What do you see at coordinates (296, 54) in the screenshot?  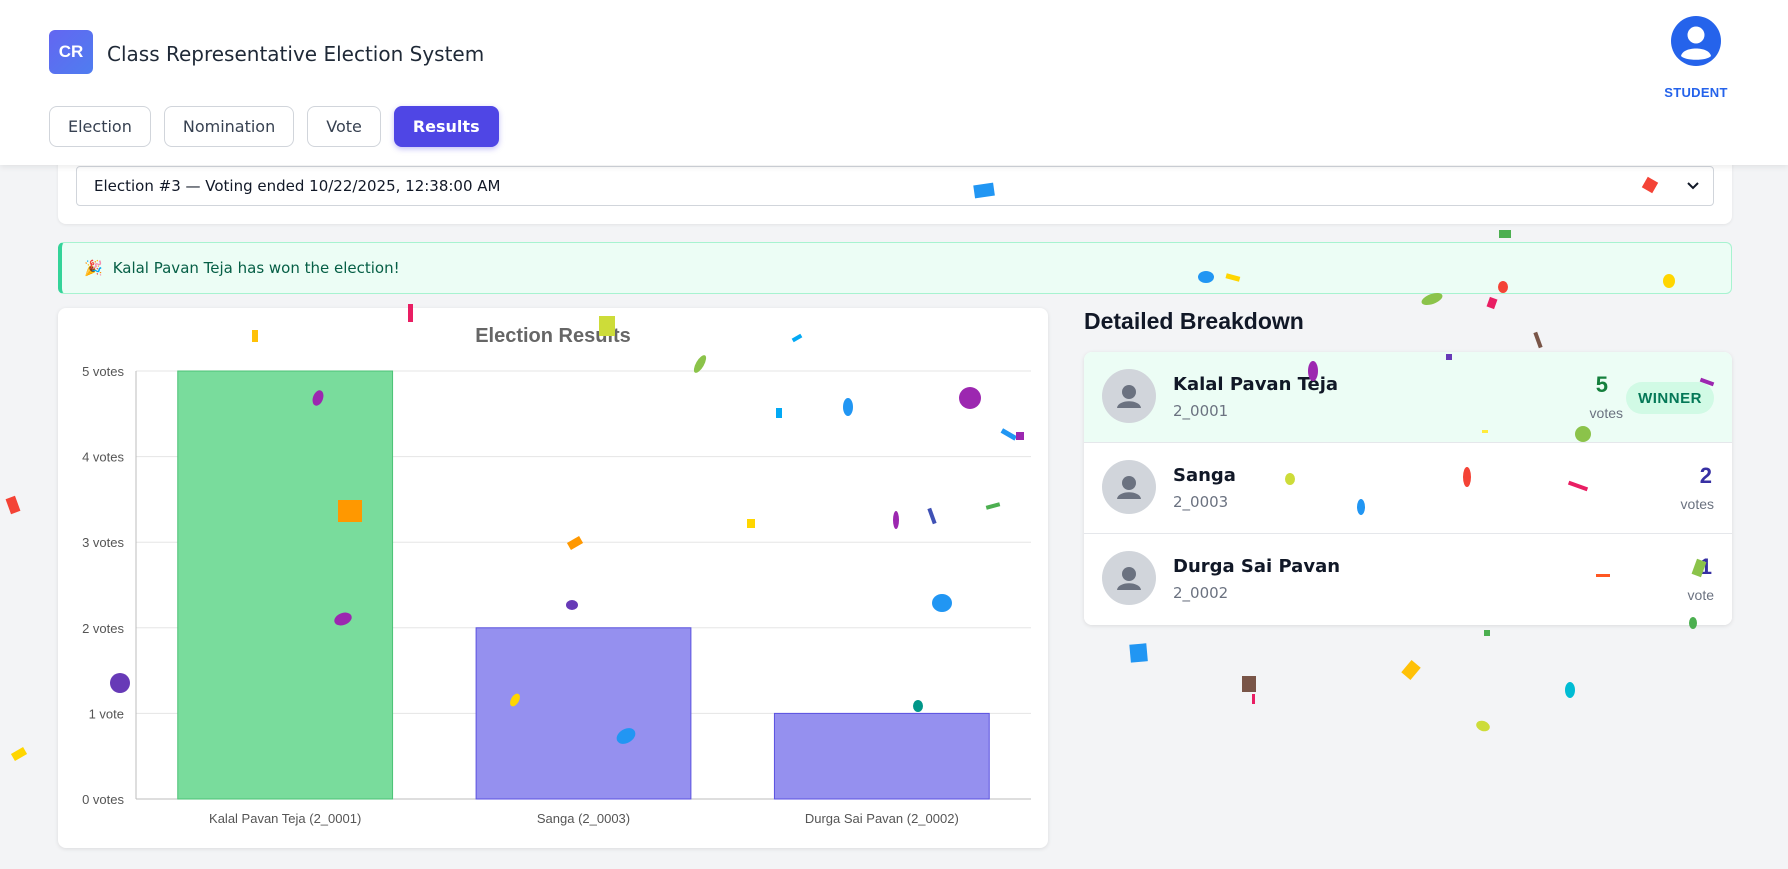 I see `app-title: Class Representative Election System` at bounding box center [296, 54].